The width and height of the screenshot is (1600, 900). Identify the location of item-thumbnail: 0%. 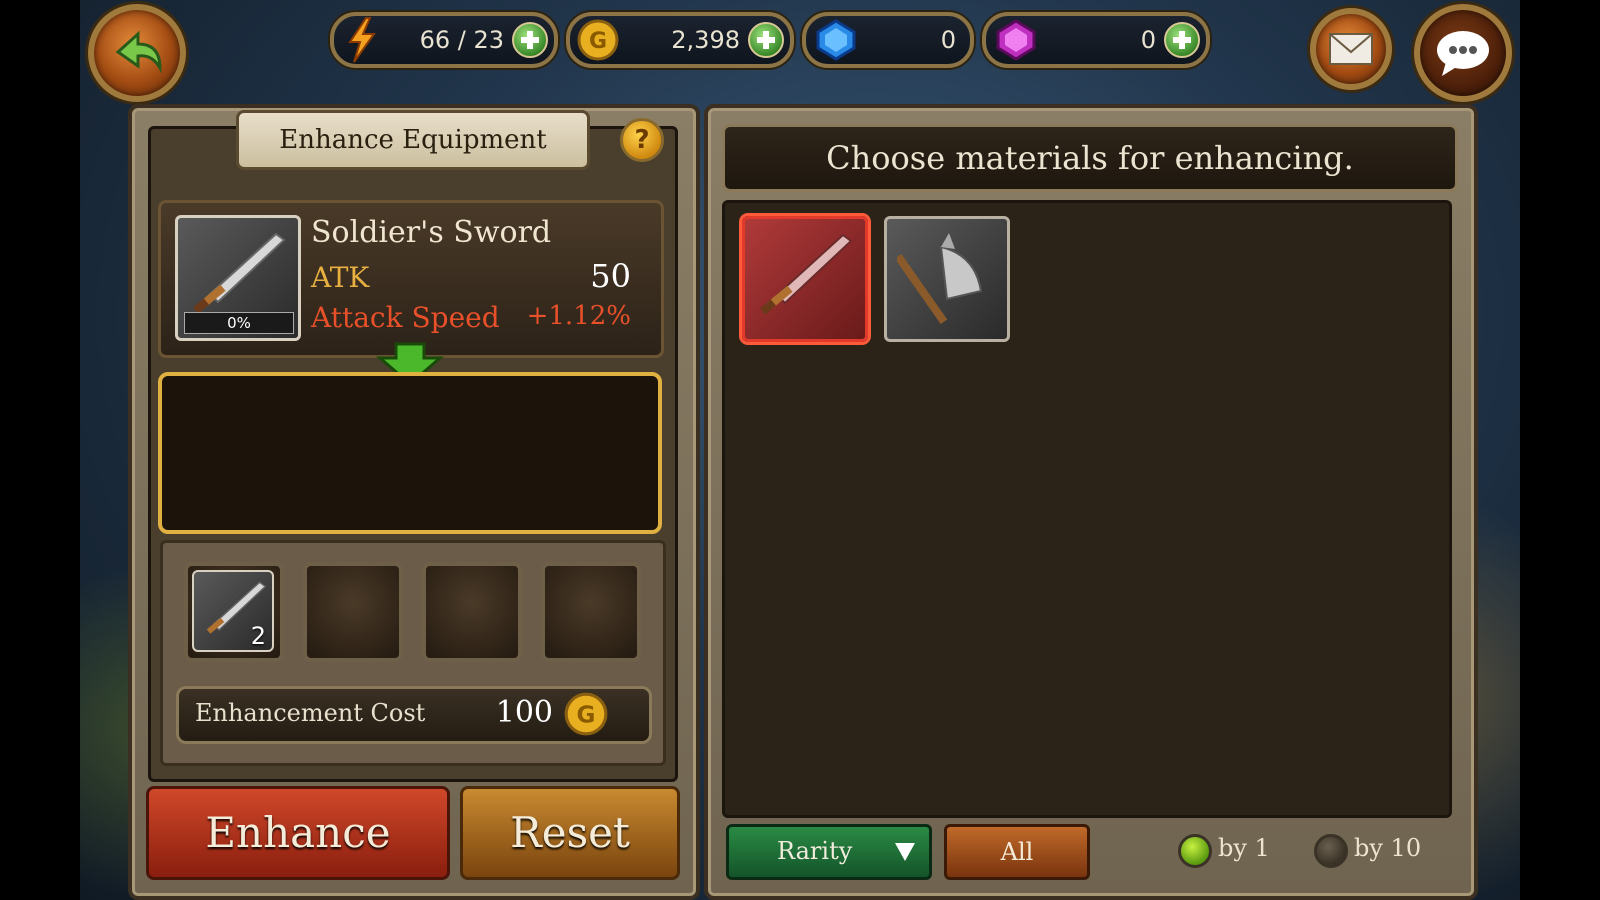
(238, 278).